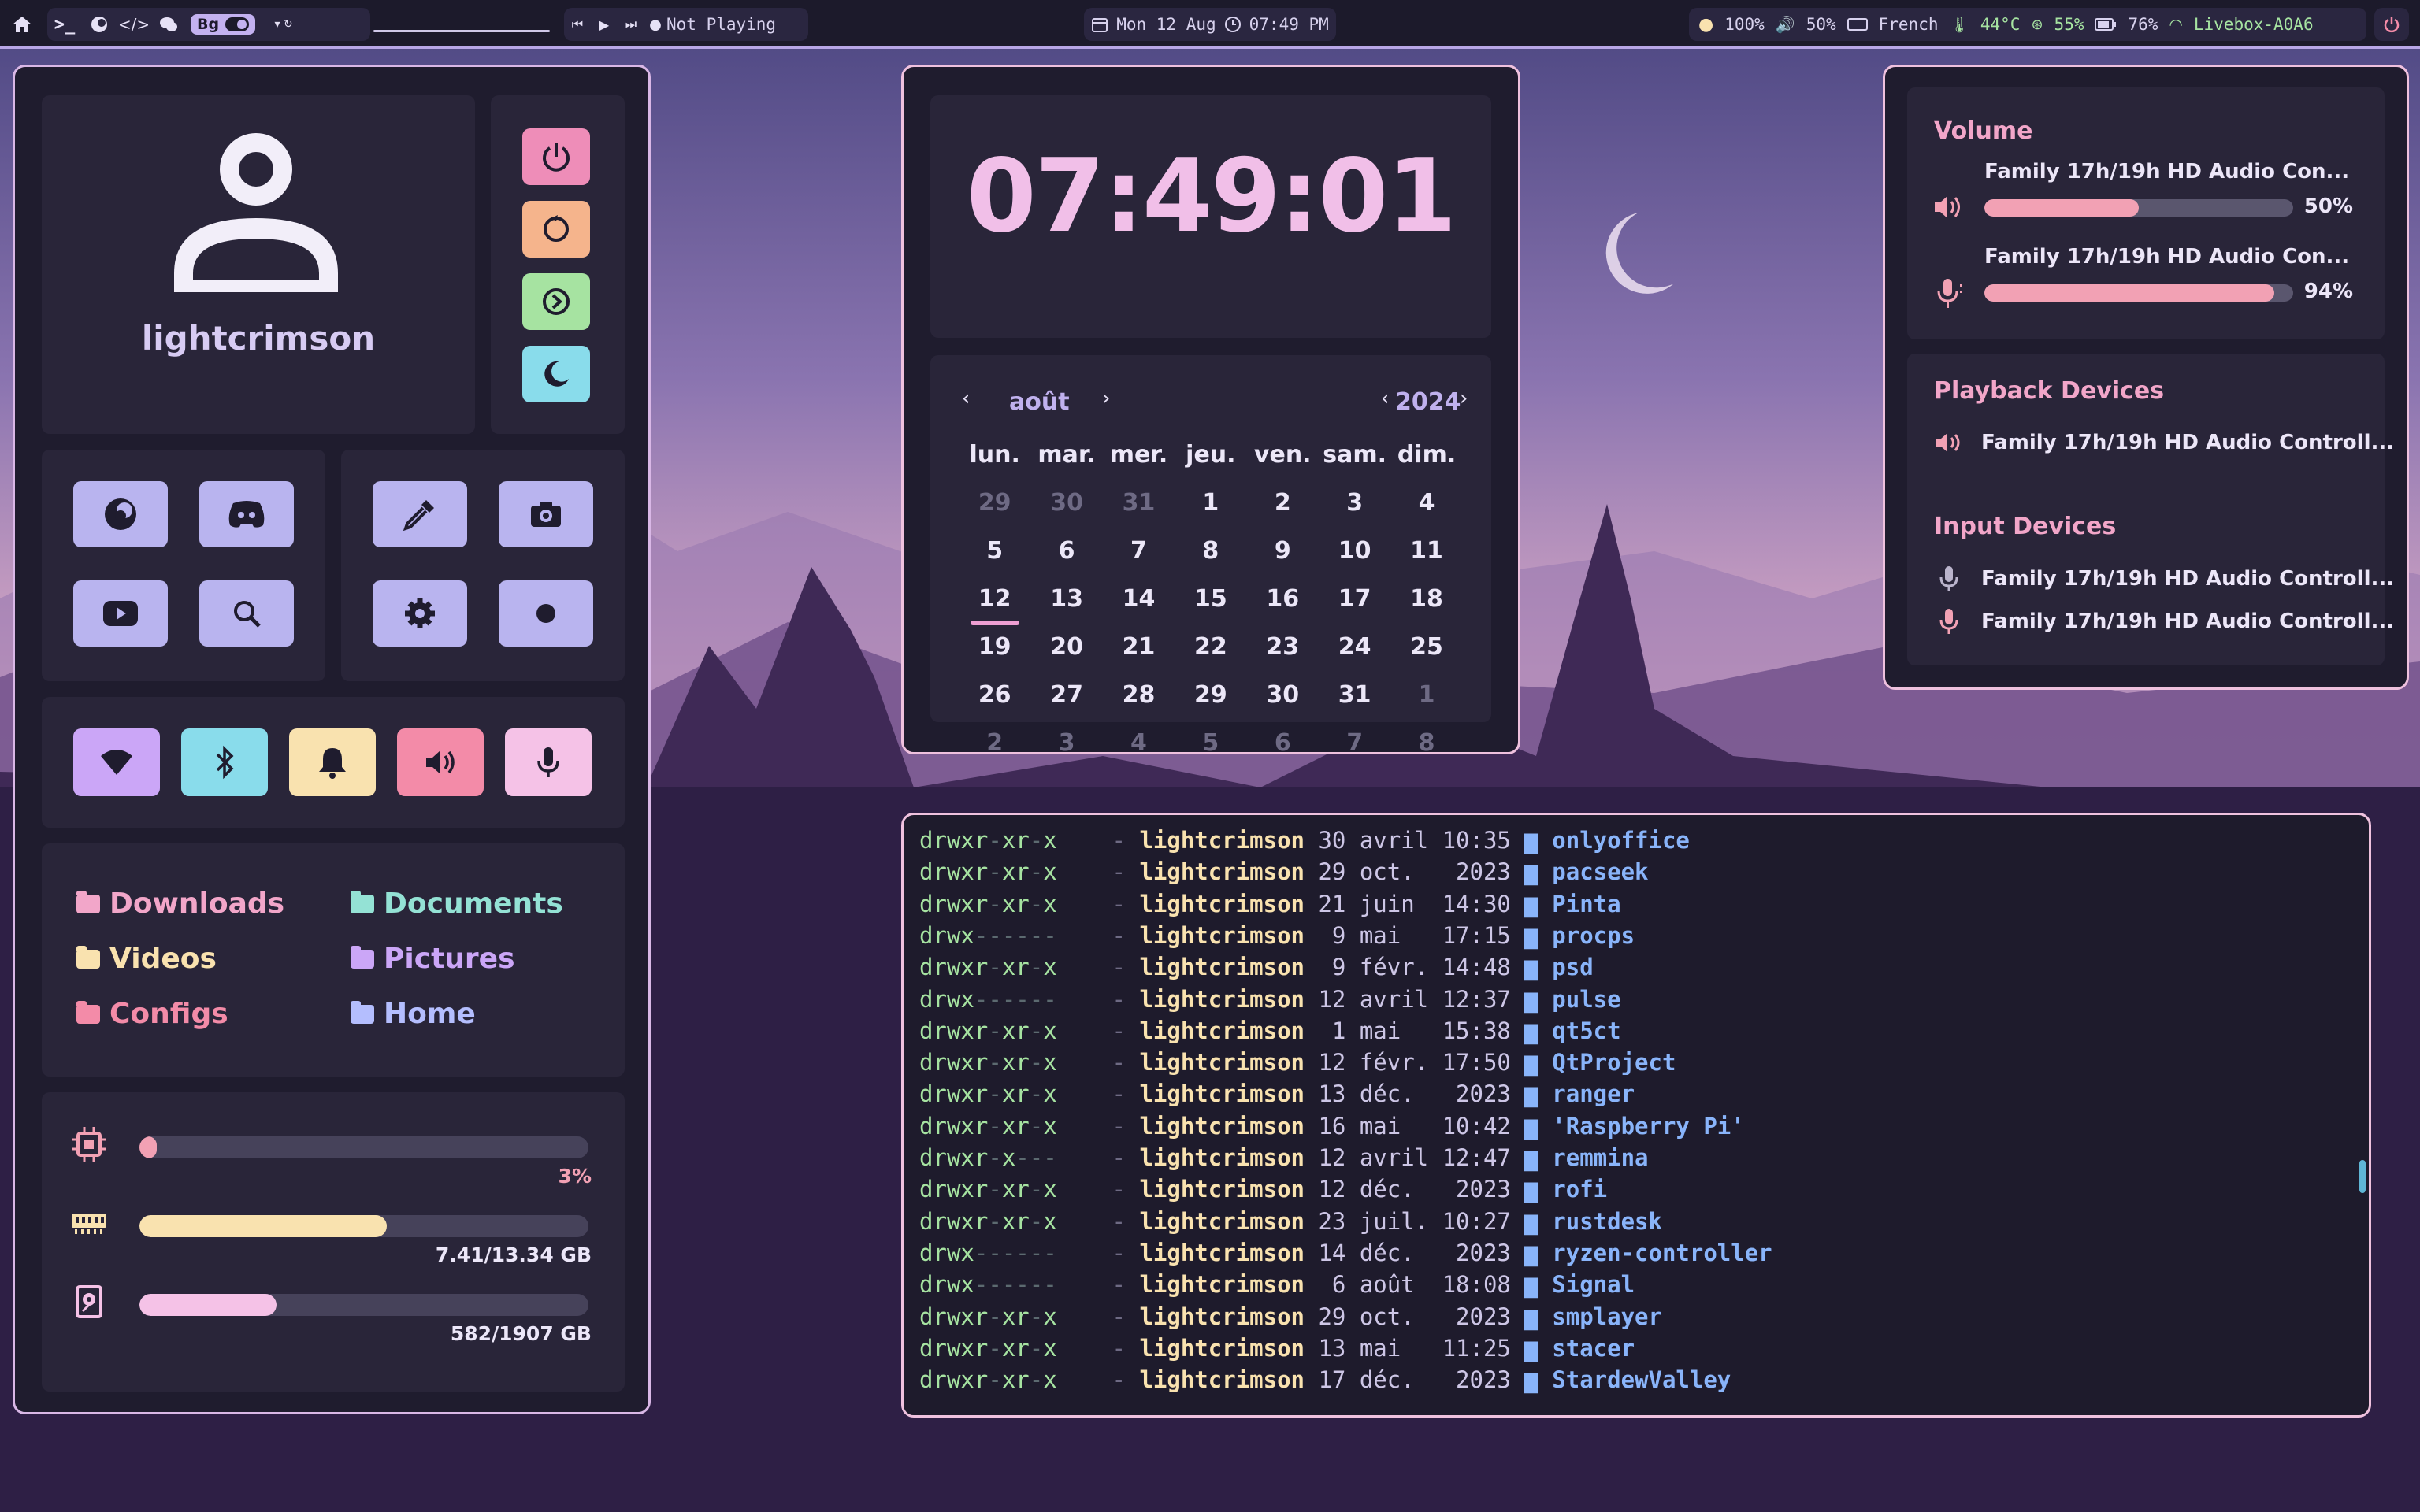 Image resolution: width=2420 pixels, height=1512 pixels. Describe the element at coordinates (1066, 695) in the screenshot. I see `calendar-day: 27` at that location.